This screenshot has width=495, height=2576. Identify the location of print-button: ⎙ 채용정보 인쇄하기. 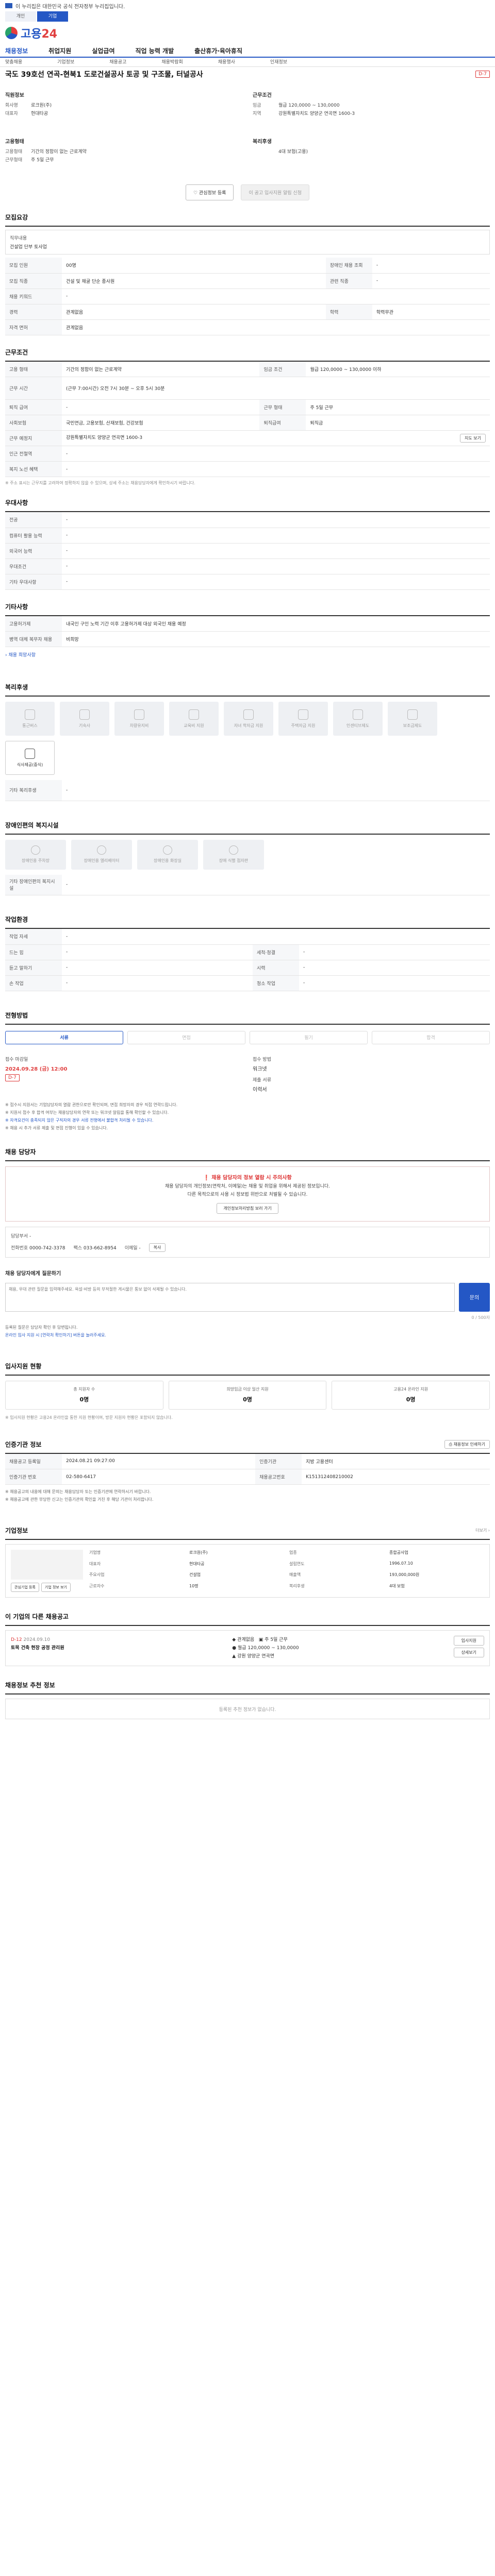
(467, 1444).